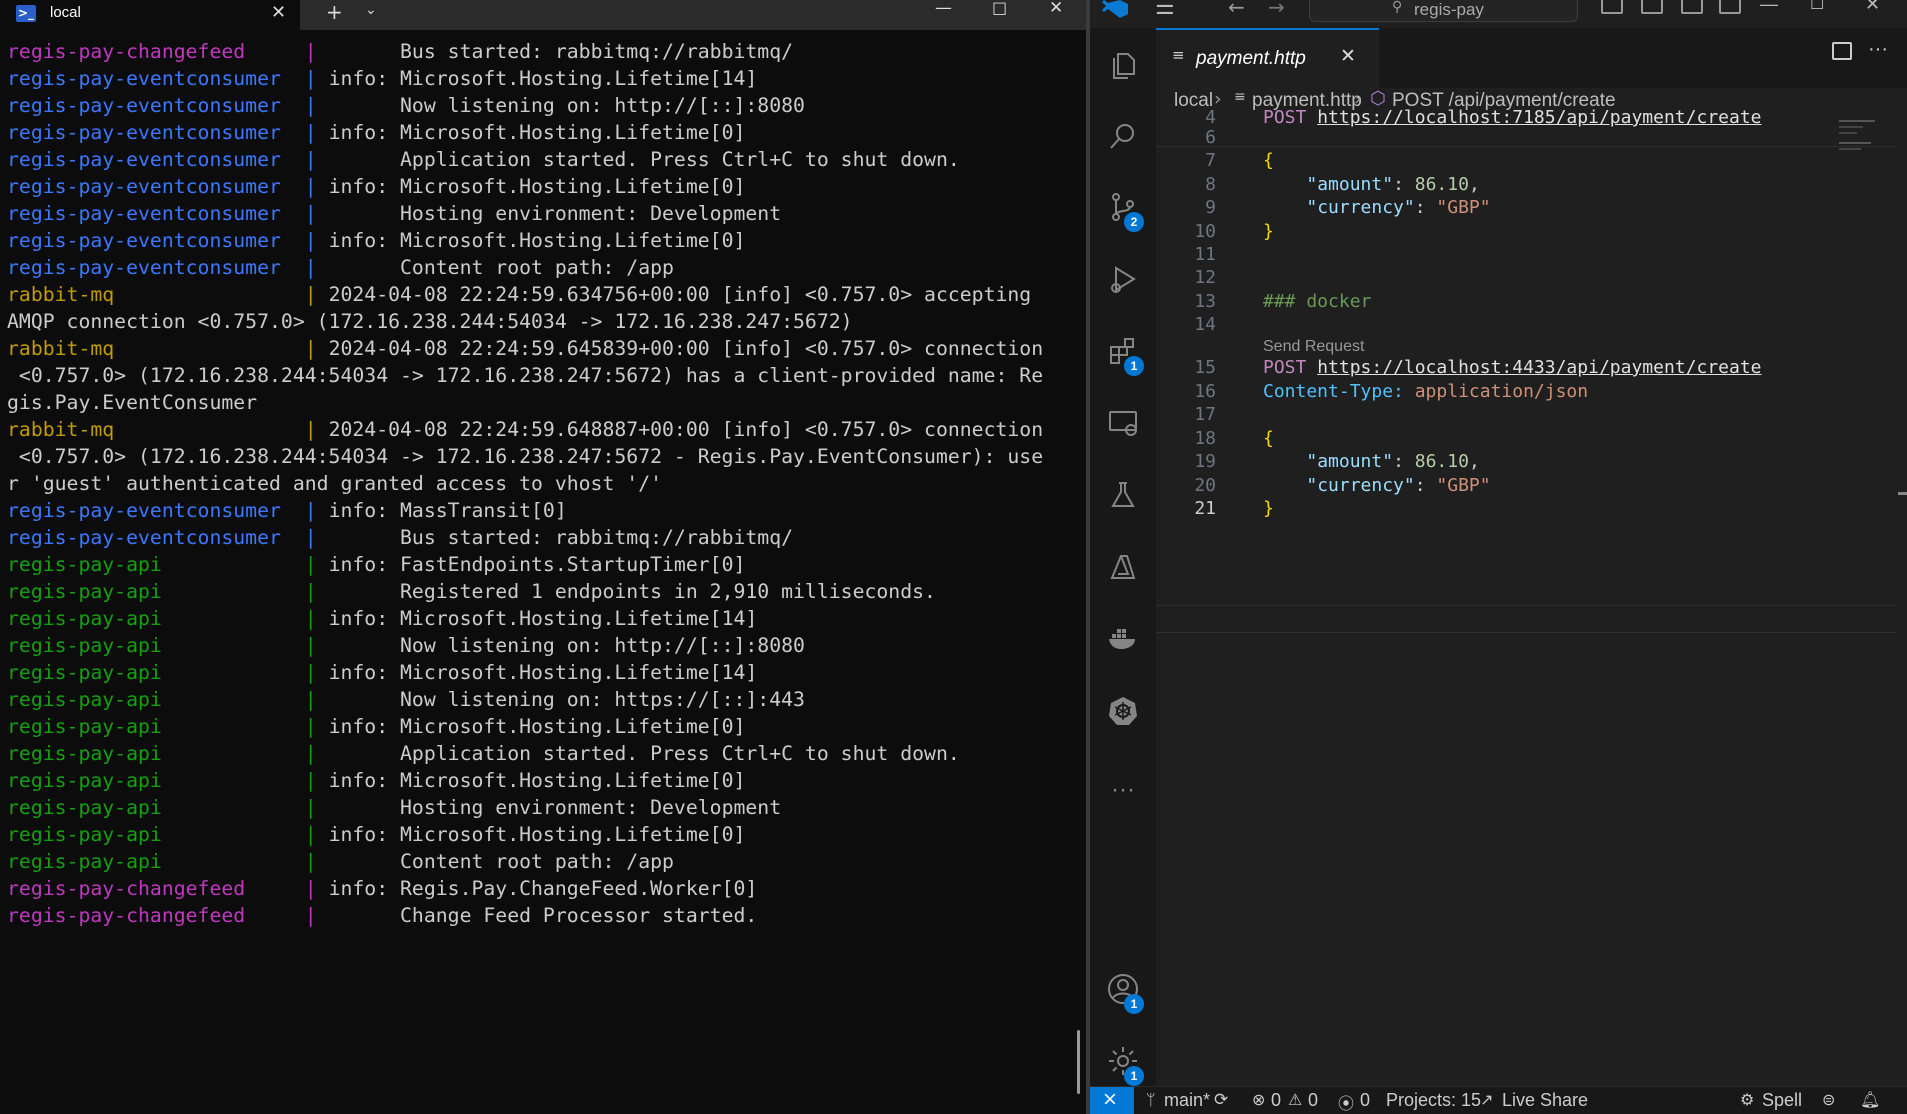 The width and height of the screenshot is (1907, 1114). I want to click on projects-count: Projects: 15, so click(1433, 1100).